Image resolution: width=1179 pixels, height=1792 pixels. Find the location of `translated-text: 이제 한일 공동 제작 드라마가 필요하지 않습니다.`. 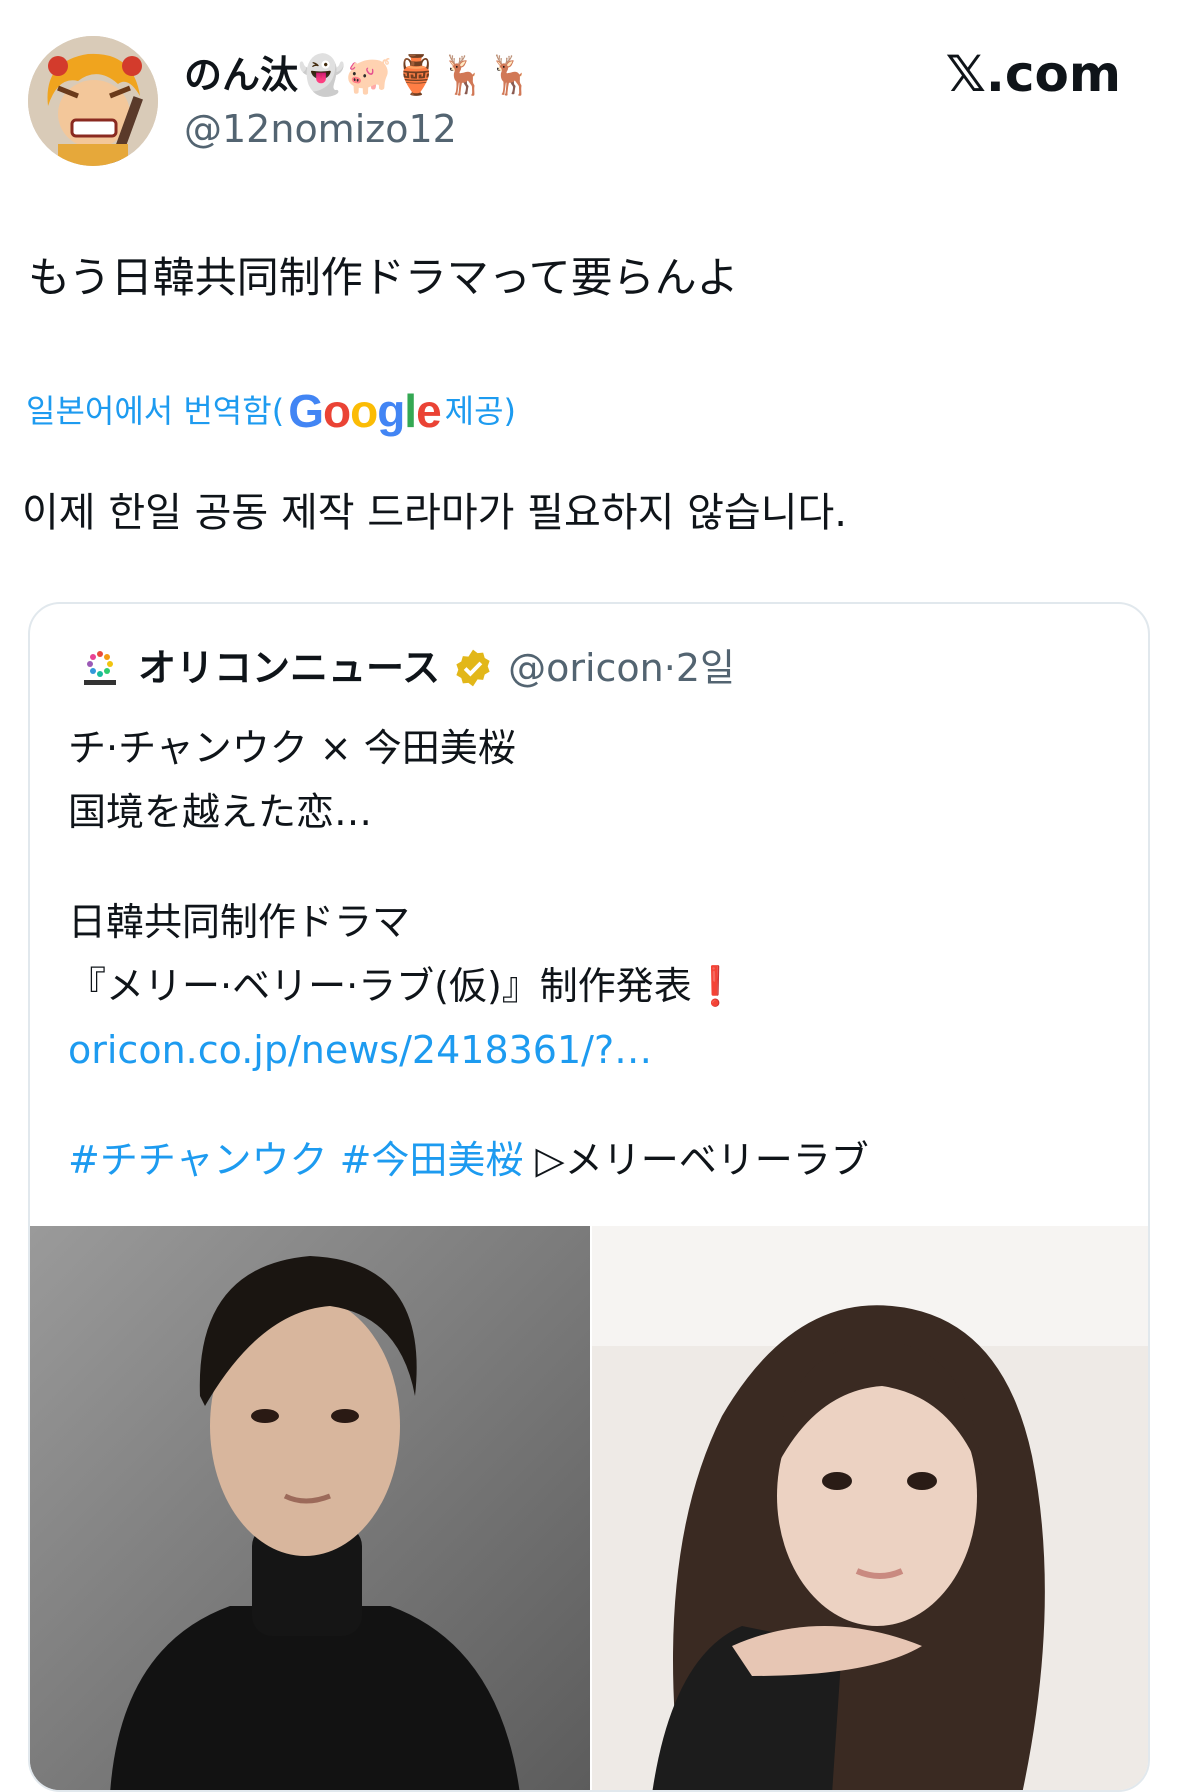

translated-text: 이제 한일 공동 제작 드라마가 필요하지 않습니다. is located at coordinates (435, 513).